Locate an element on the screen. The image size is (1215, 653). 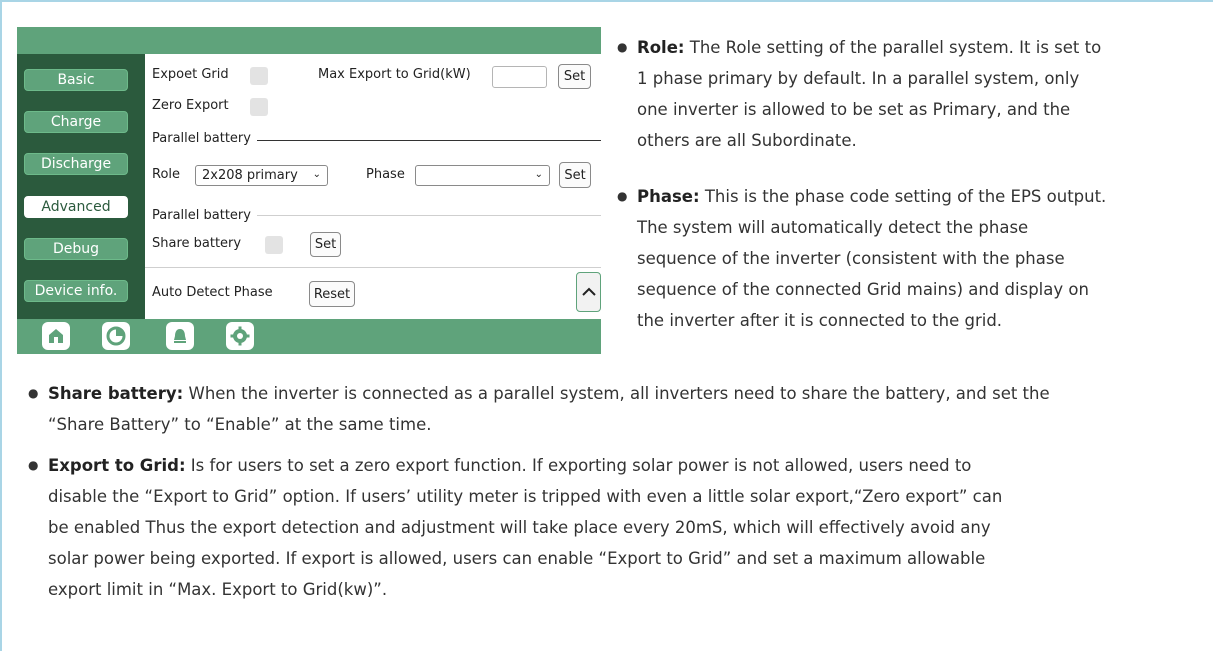
screen-bottom-nav is located at coordinates (309, 336).